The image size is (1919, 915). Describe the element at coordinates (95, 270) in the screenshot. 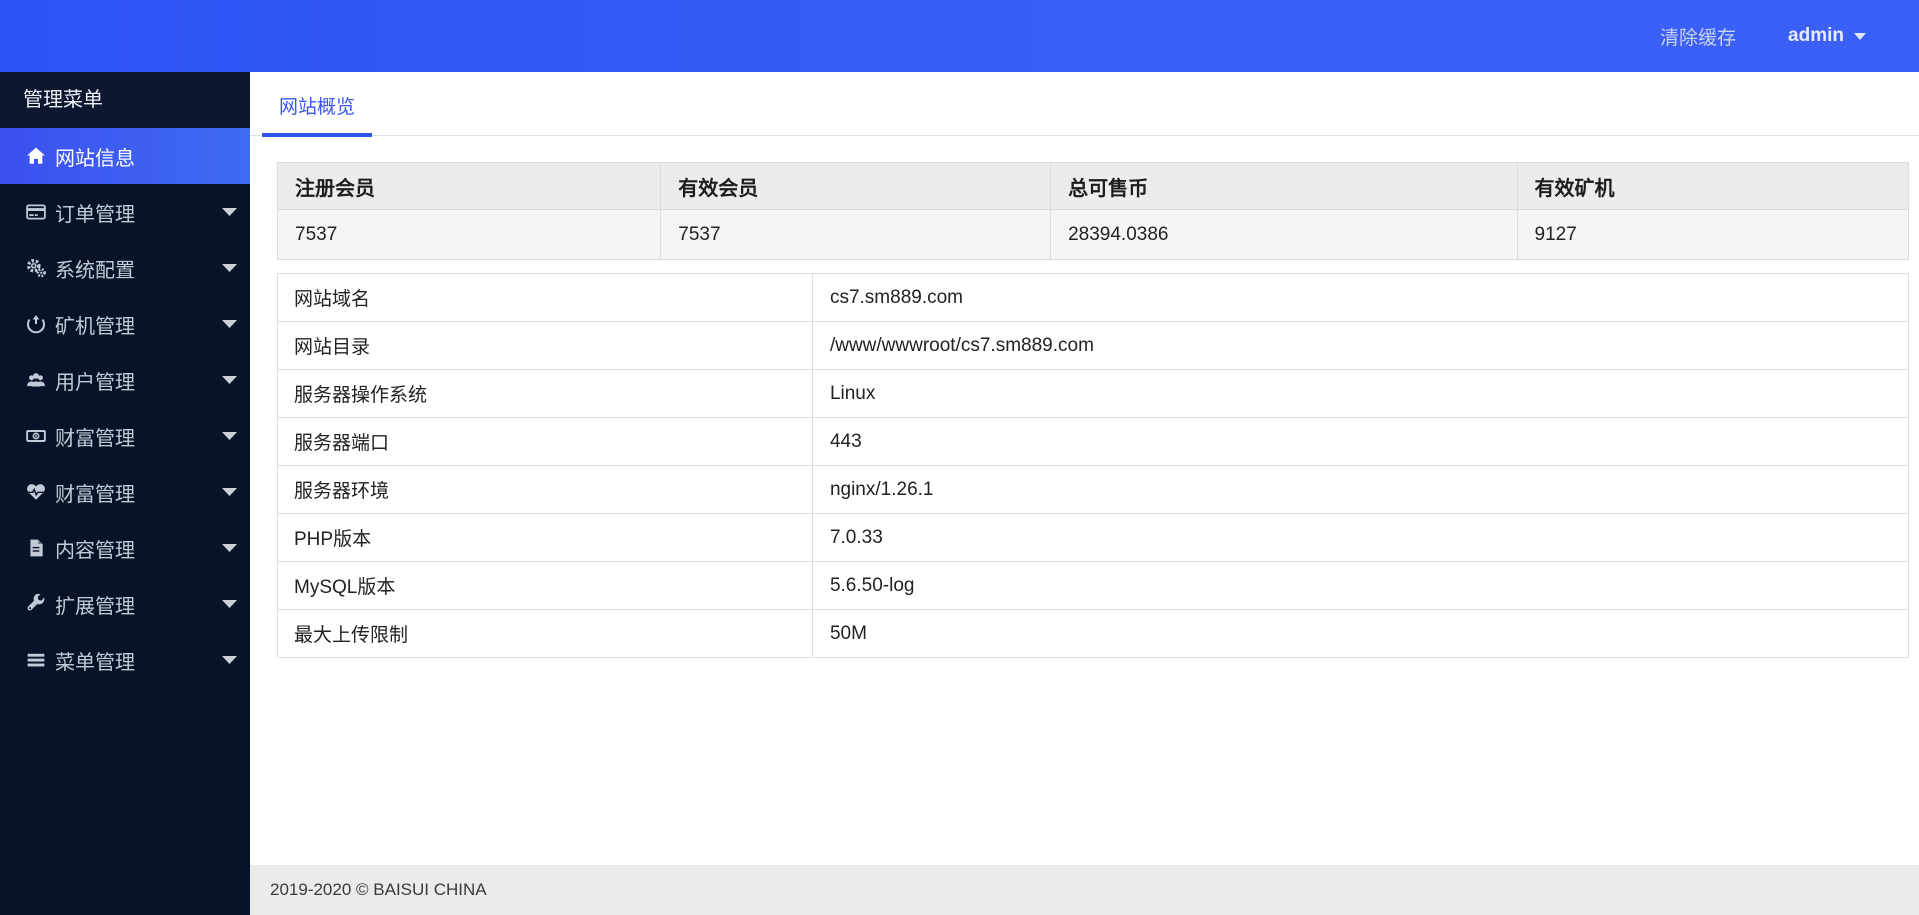

I see `sidebar-item-label: 系统配置` at that location.